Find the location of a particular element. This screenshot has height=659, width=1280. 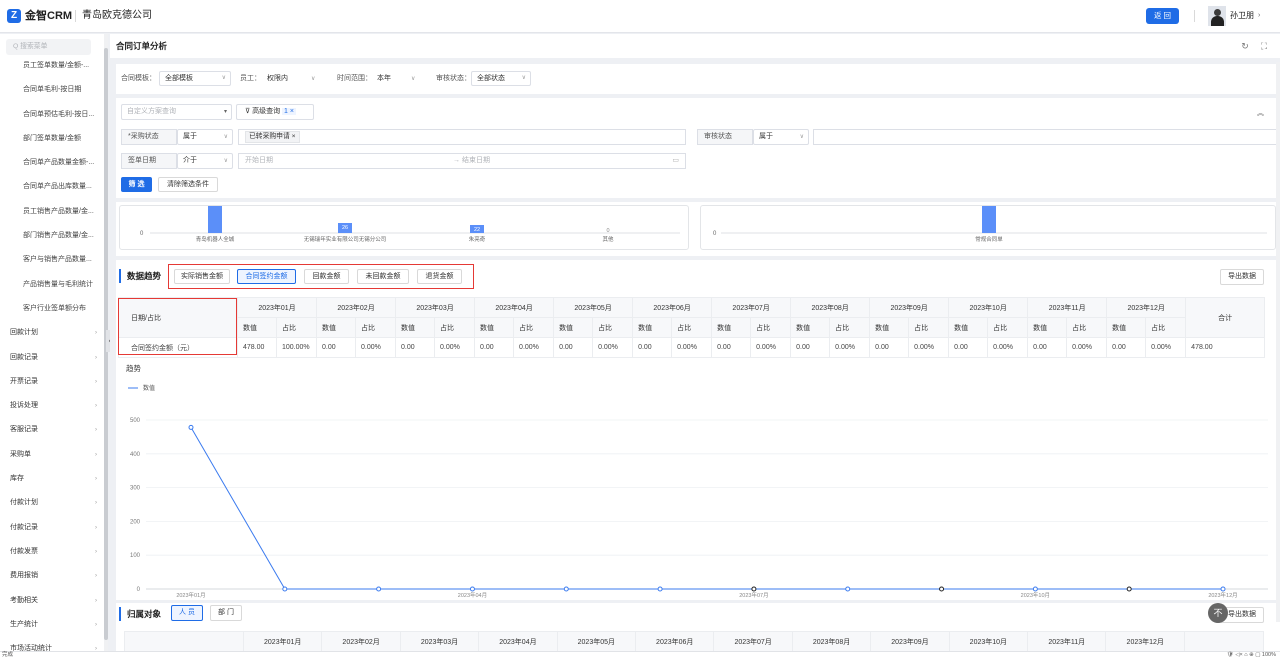

audit-op-select: 属于 ∨ is located at coordinates (781, 137).